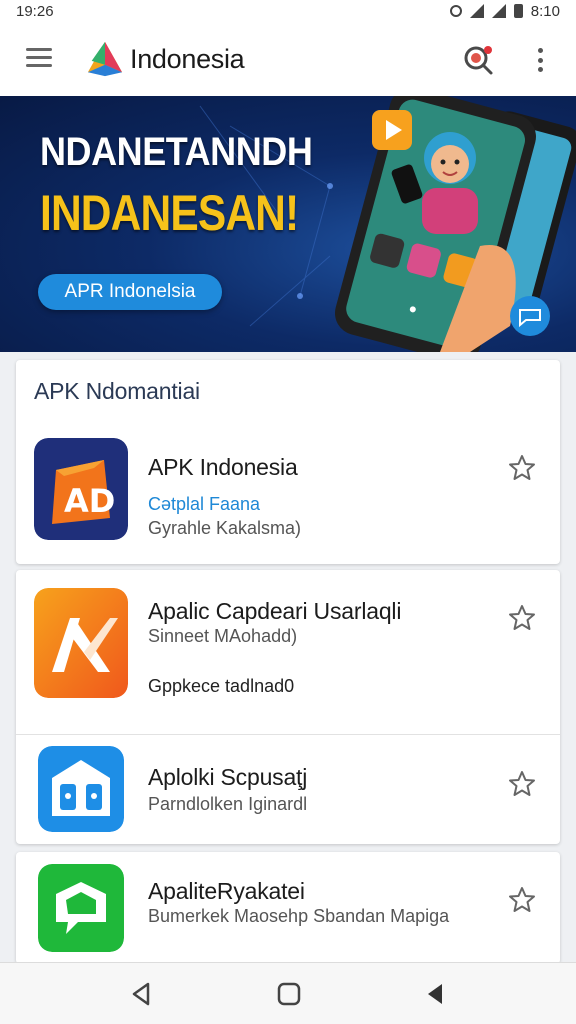 Image resolution: width=576 pixels, height=1024 pixels. Describe the element at coordinates (540, 60) in the screenshot. I see `more-icon` at that location.